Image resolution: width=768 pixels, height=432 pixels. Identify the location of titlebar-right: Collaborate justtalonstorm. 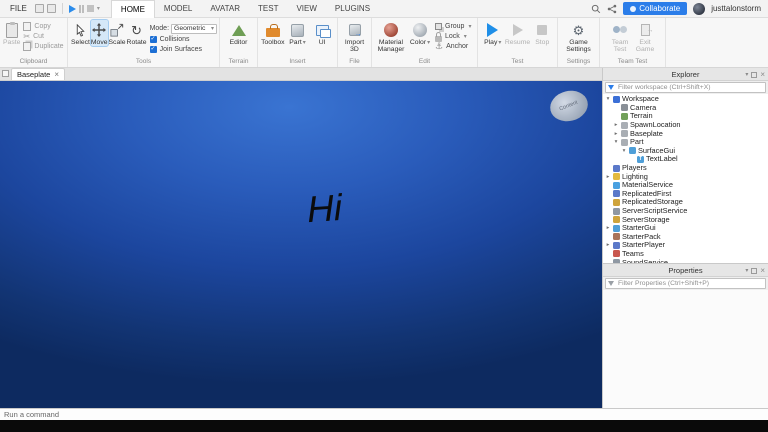
(677, 8).